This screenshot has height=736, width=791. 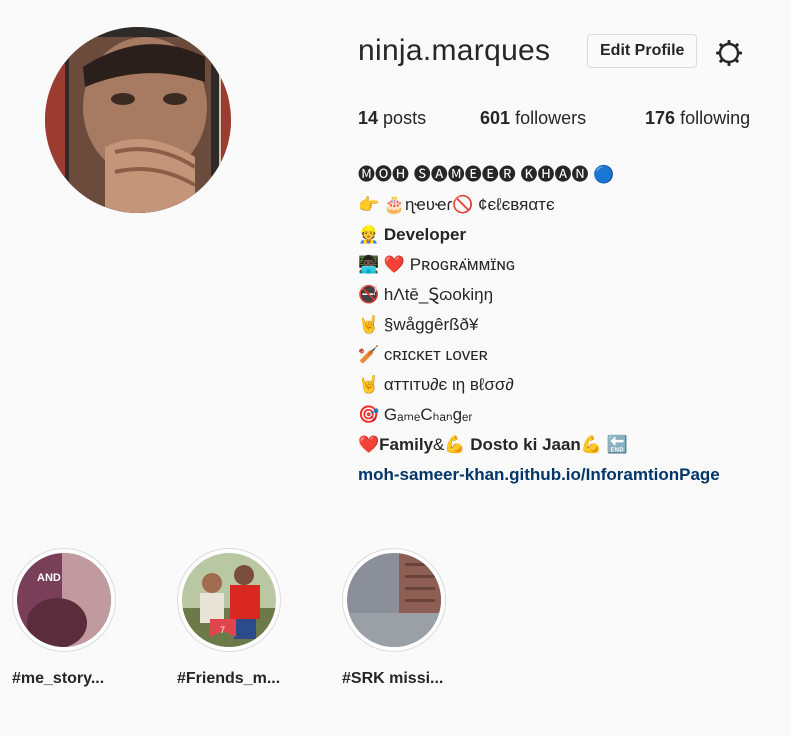 What do you see at coordinates (715, 118) in the screenshot?
I see `following-label: following` at bounding box center [715, 118].